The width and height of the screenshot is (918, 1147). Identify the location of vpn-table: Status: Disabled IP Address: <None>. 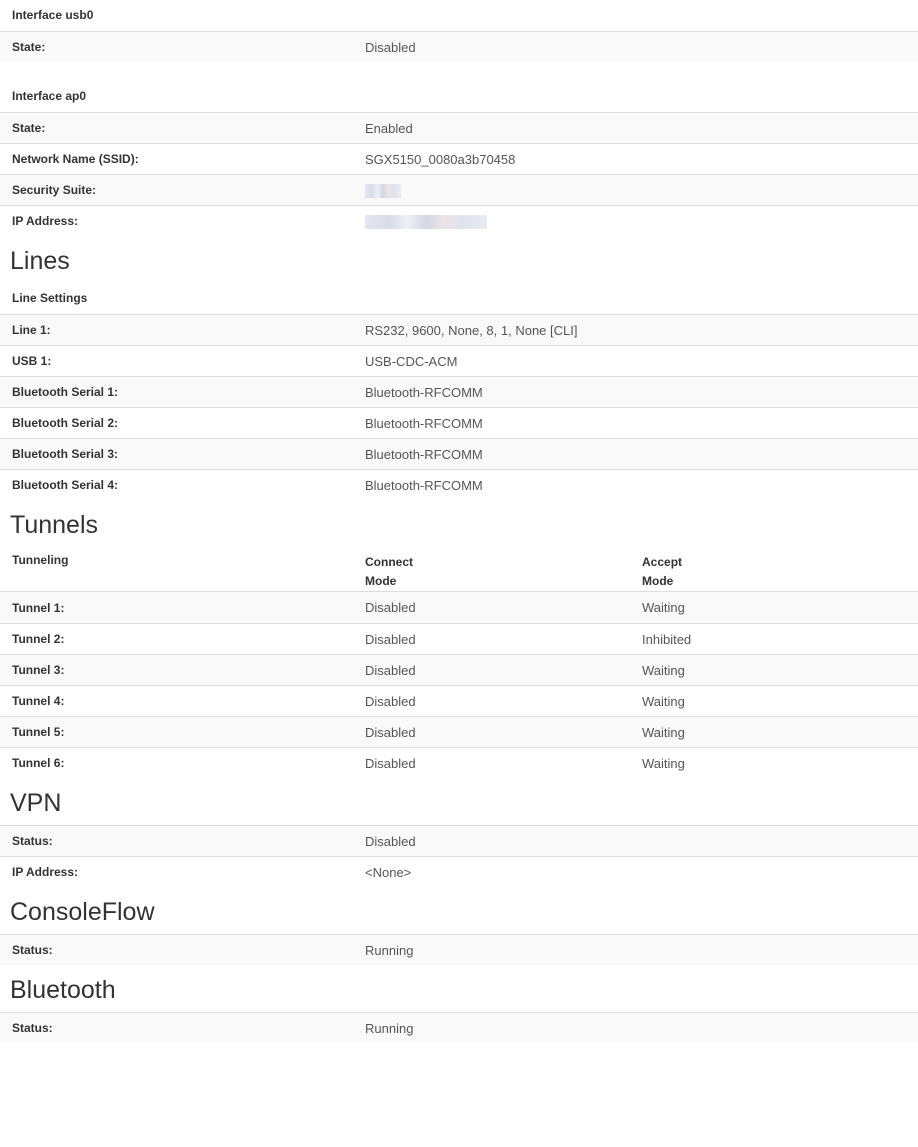
(459, 856).